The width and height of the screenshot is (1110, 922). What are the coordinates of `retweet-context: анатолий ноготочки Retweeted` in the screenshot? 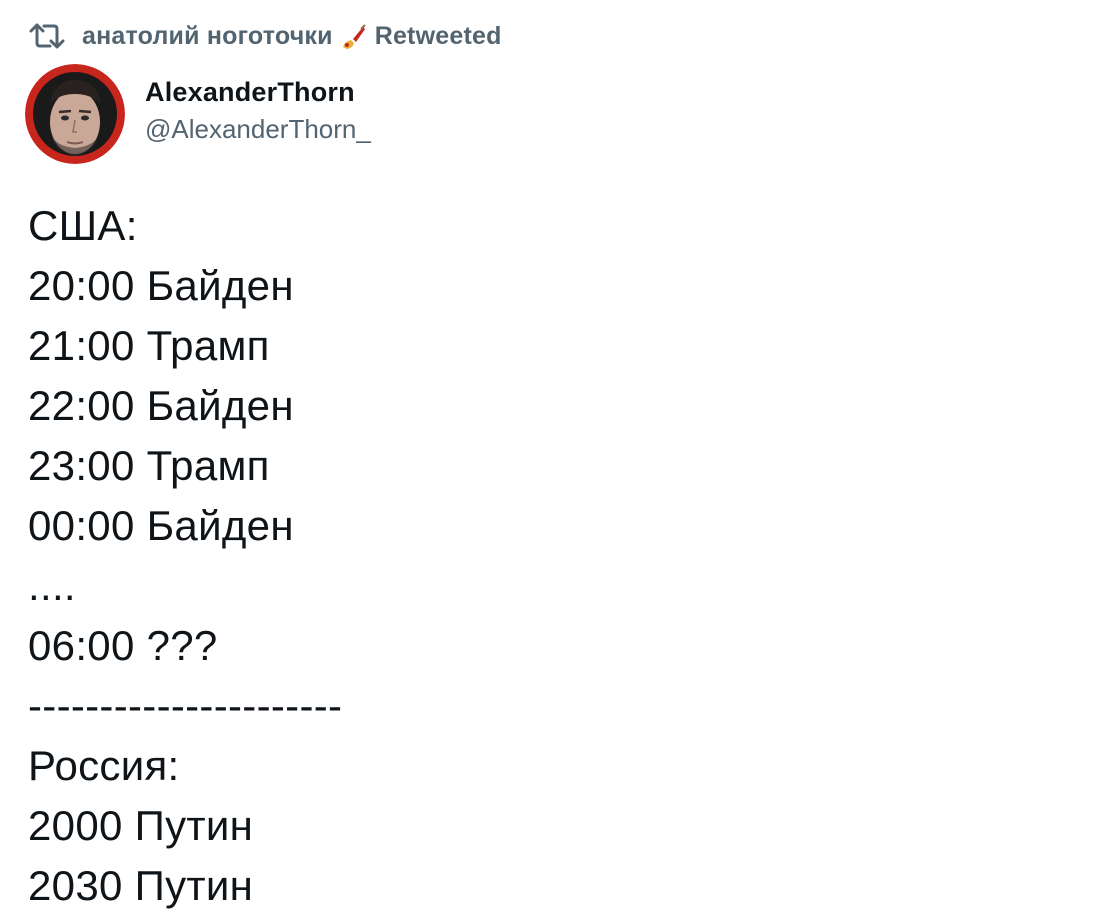 It's located at (265, 36).